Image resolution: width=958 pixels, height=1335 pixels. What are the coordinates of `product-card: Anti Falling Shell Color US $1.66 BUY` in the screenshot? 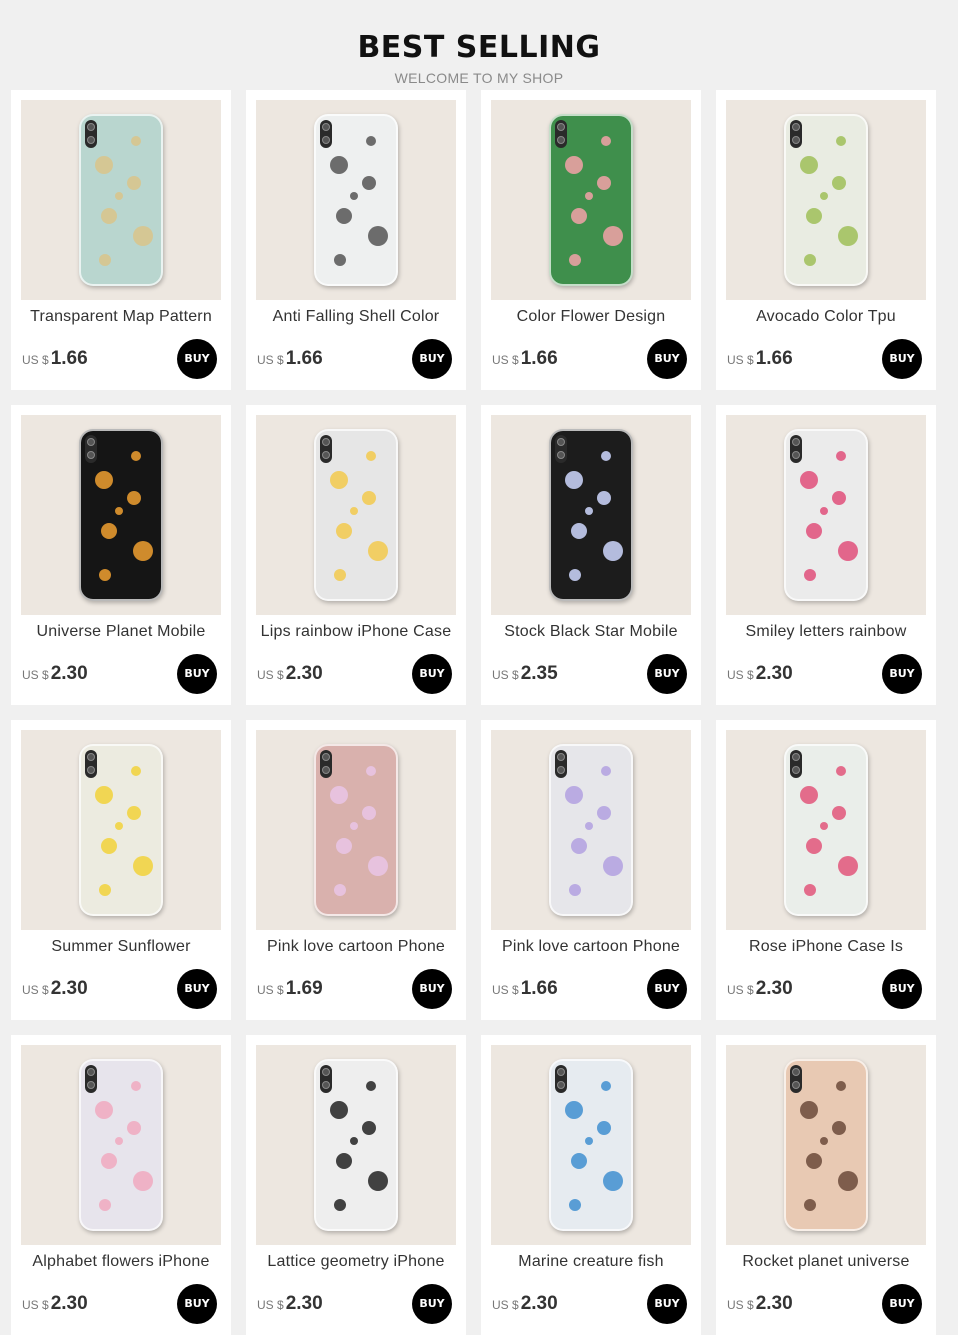 It's located at (356, 240).